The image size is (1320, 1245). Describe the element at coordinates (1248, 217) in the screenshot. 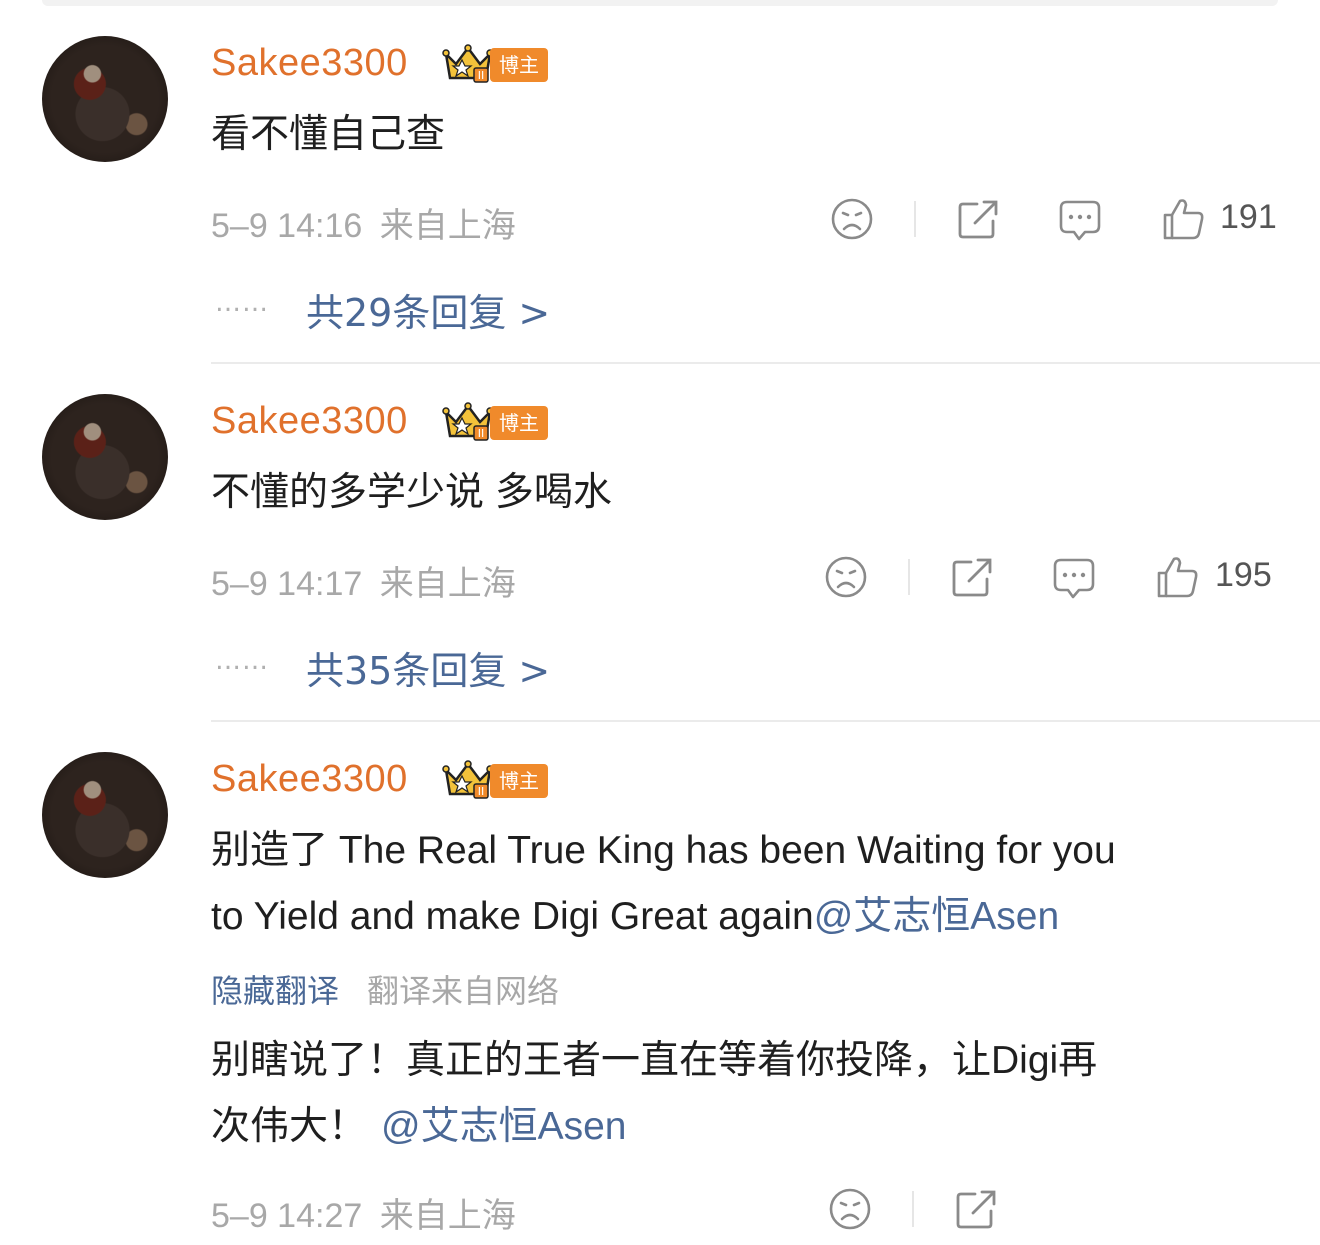

I see `like-count: 191` at that location.